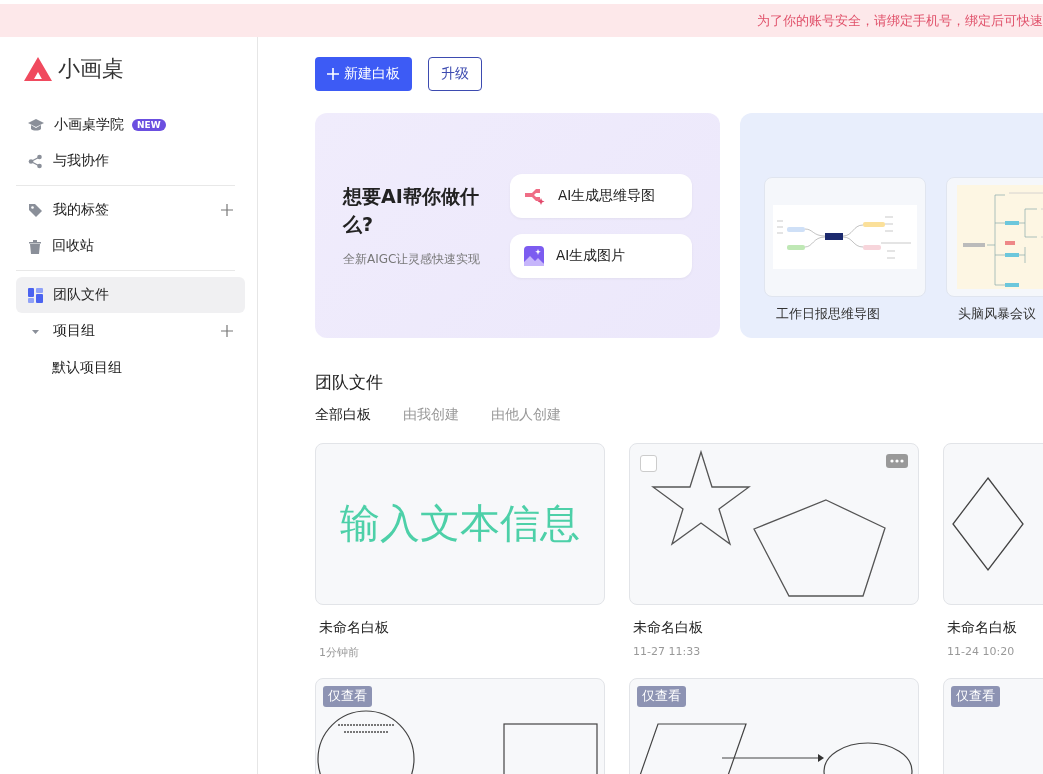  What do you see at coordinates (130, 161) in the screenshot?
I see `sidebar-item: 与我协作` at bounding box center [130, 161].